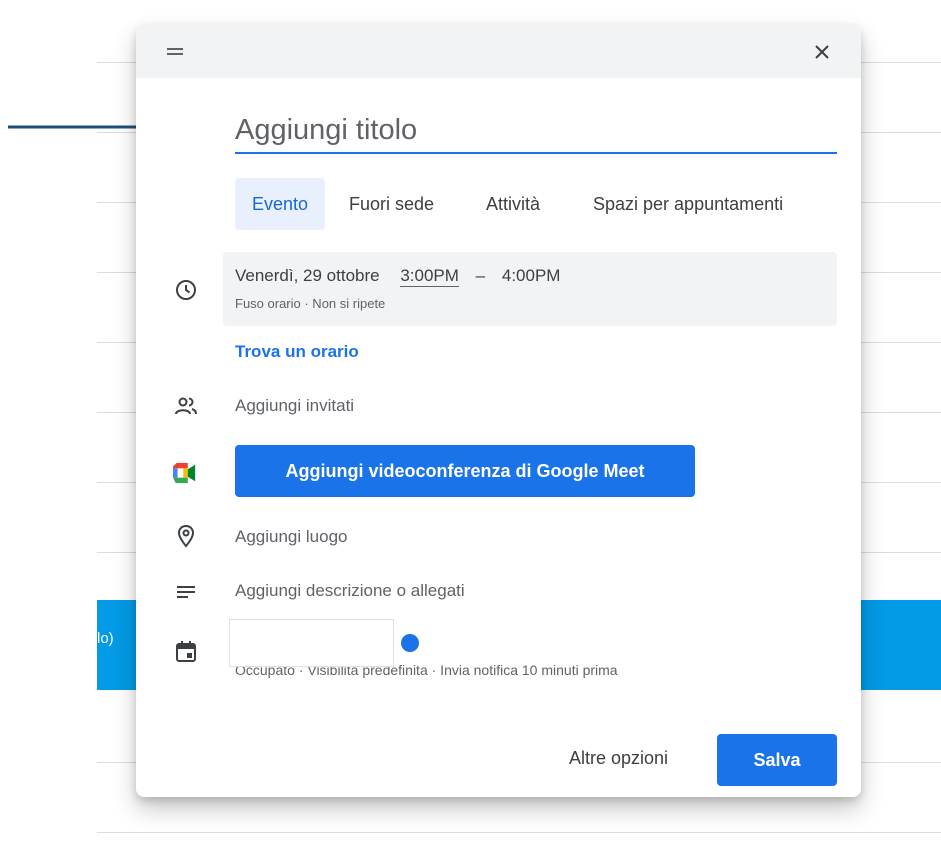 This screenshot has width=941, height=861. What do you see at coordinates (397, 276) in the screenshot?
I see `datetime-line: Venerdì, 29 ottobre 3:00PM – 4:00PM` at bounding box center [397, 276].